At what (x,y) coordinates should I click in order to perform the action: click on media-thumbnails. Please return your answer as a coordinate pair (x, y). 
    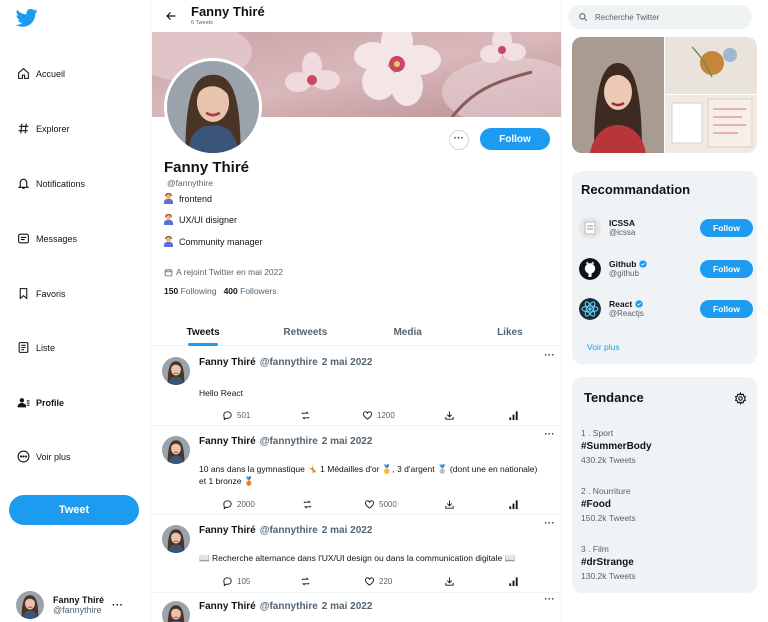
    Looking at the image, I should click on (664, 95).